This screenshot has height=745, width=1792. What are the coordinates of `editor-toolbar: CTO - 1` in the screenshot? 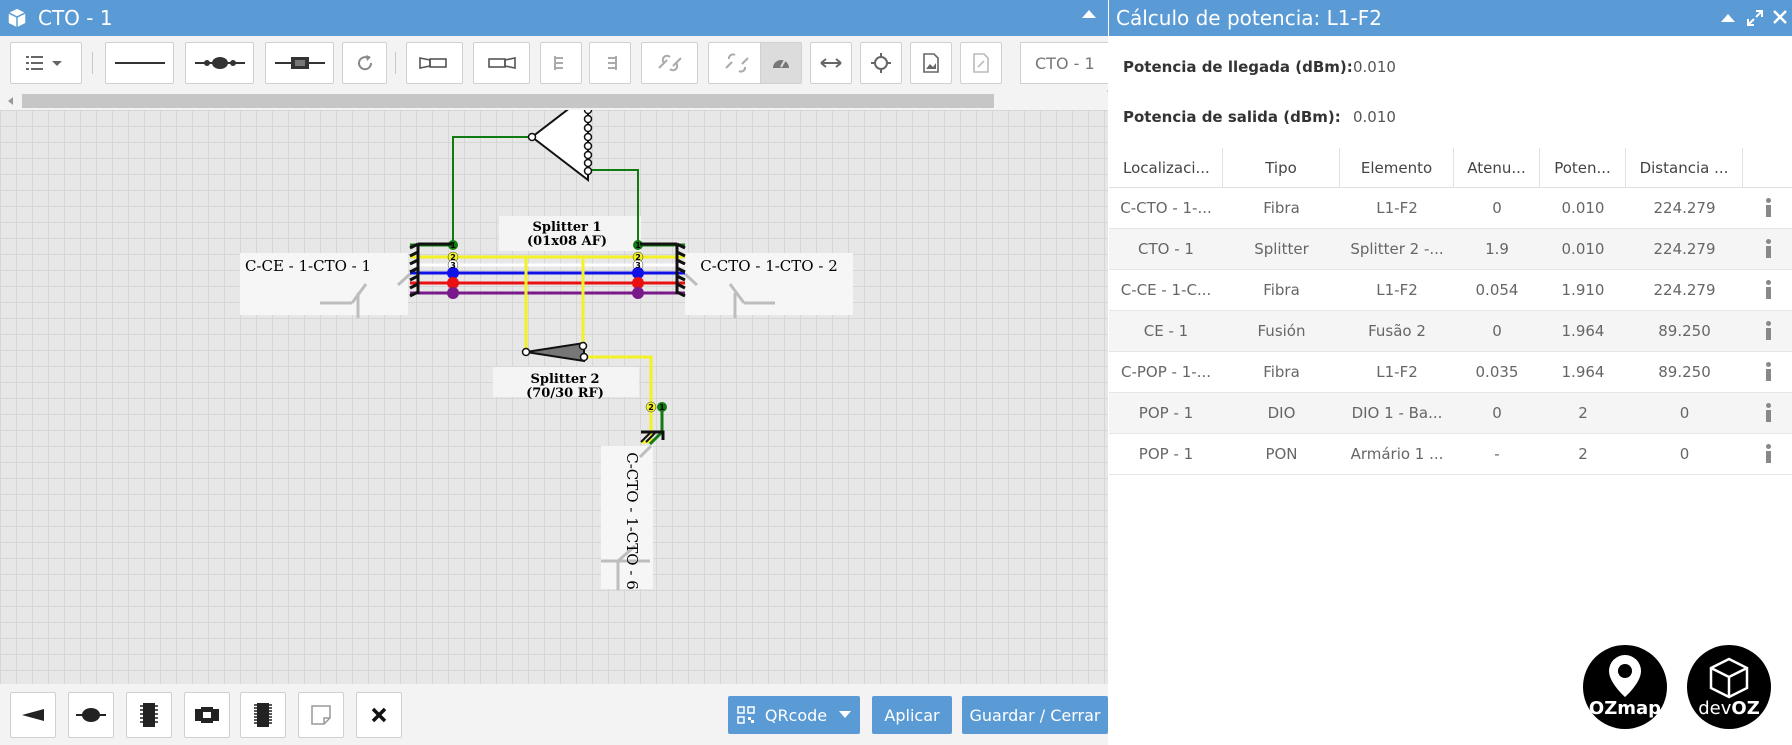 It's located at (554, 63).